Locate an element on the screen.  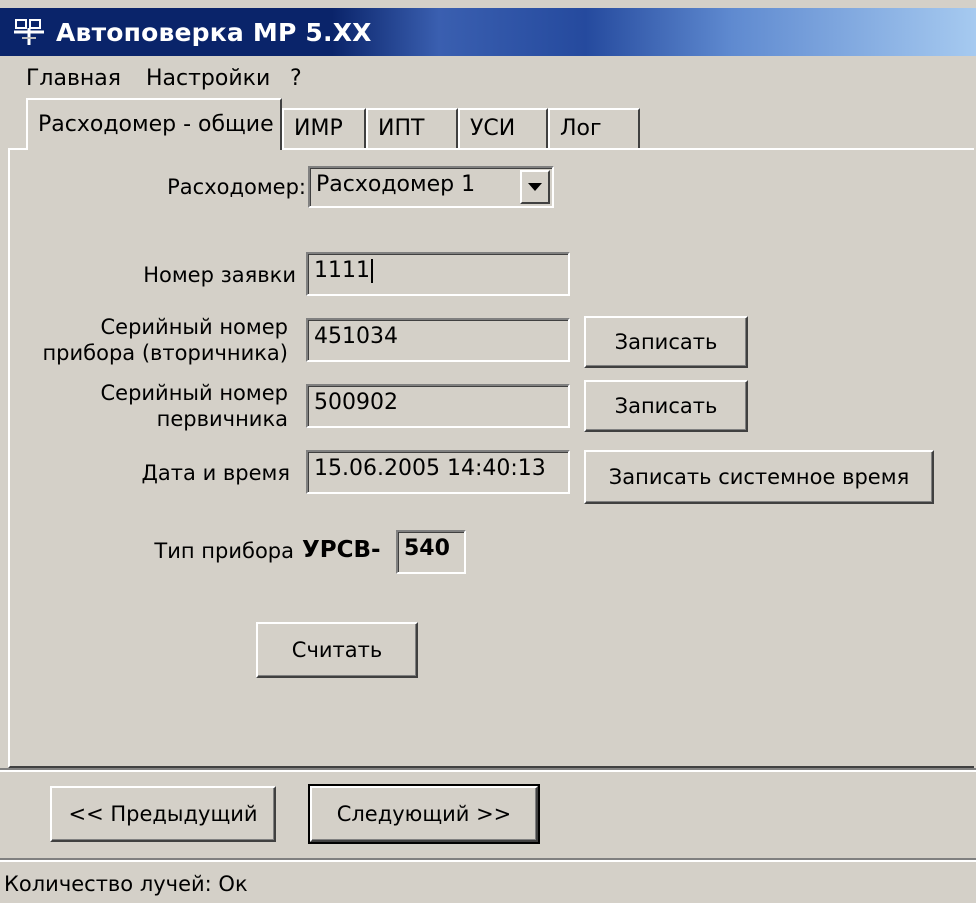
device-type-input: 540 is located at coordinates (431, 552).